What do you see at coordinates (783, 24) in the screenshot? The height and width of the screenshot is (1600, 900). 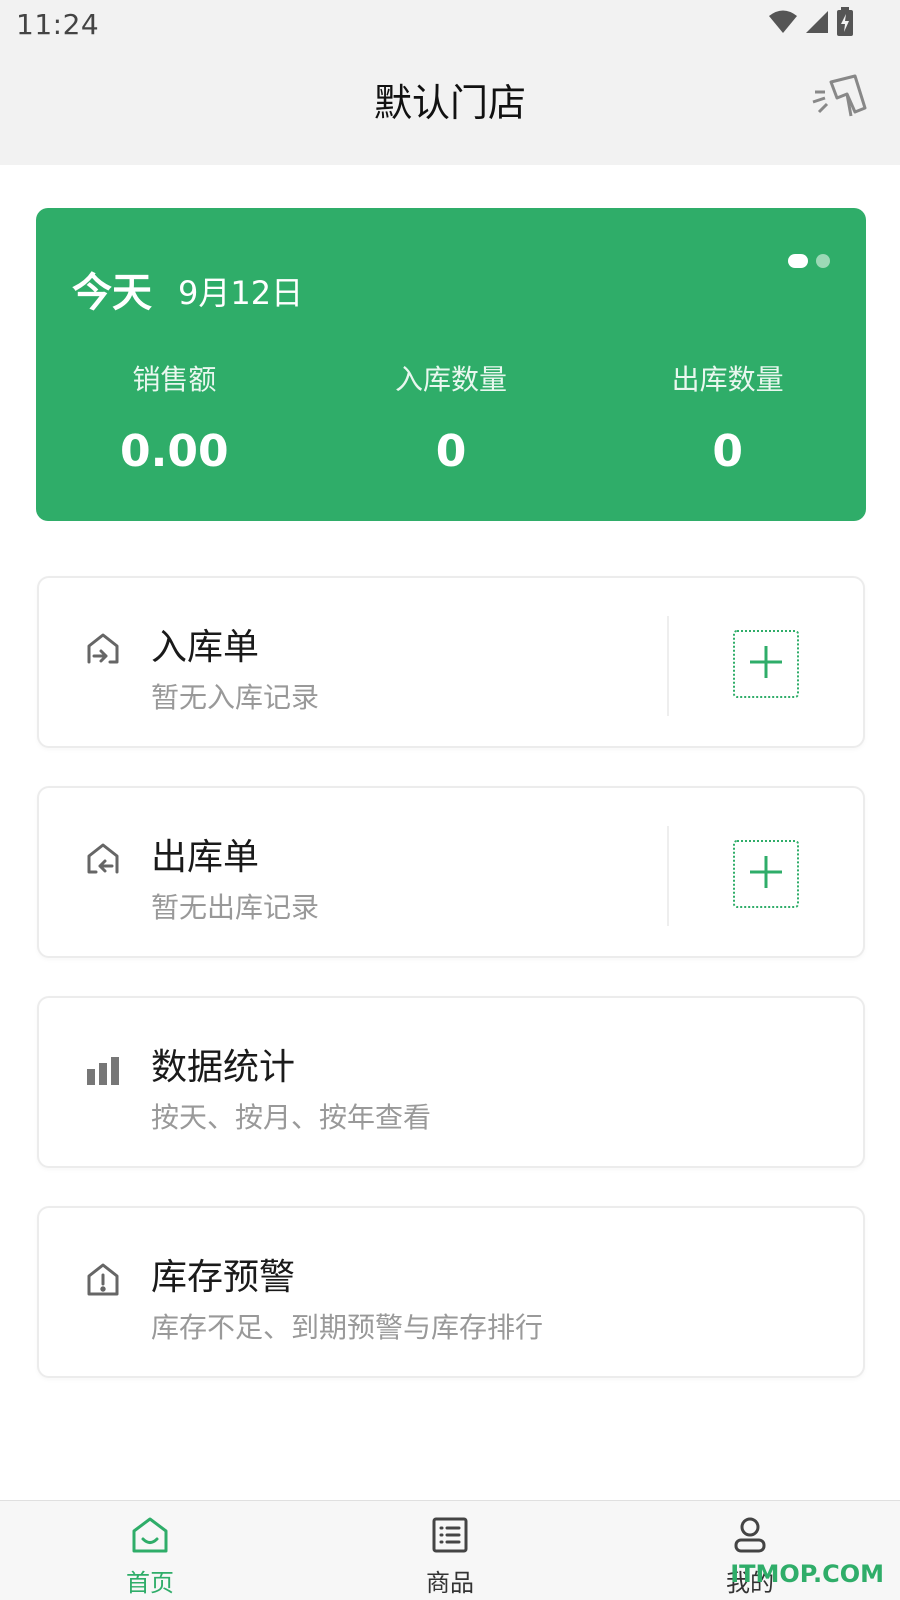 I see `wifi-icon` at bounding box center [783, 24].